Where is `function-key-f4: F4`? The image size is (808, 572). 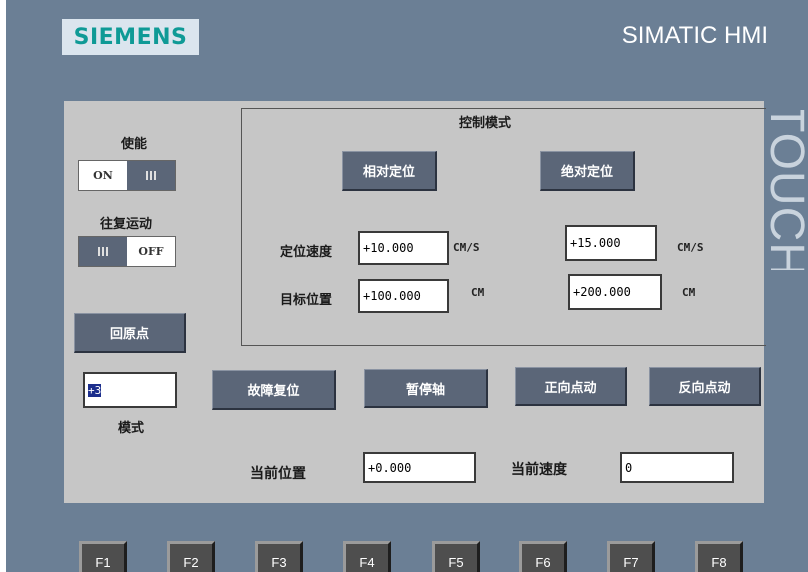
function-key-f4: F4 is located at coordinates (367, 556).